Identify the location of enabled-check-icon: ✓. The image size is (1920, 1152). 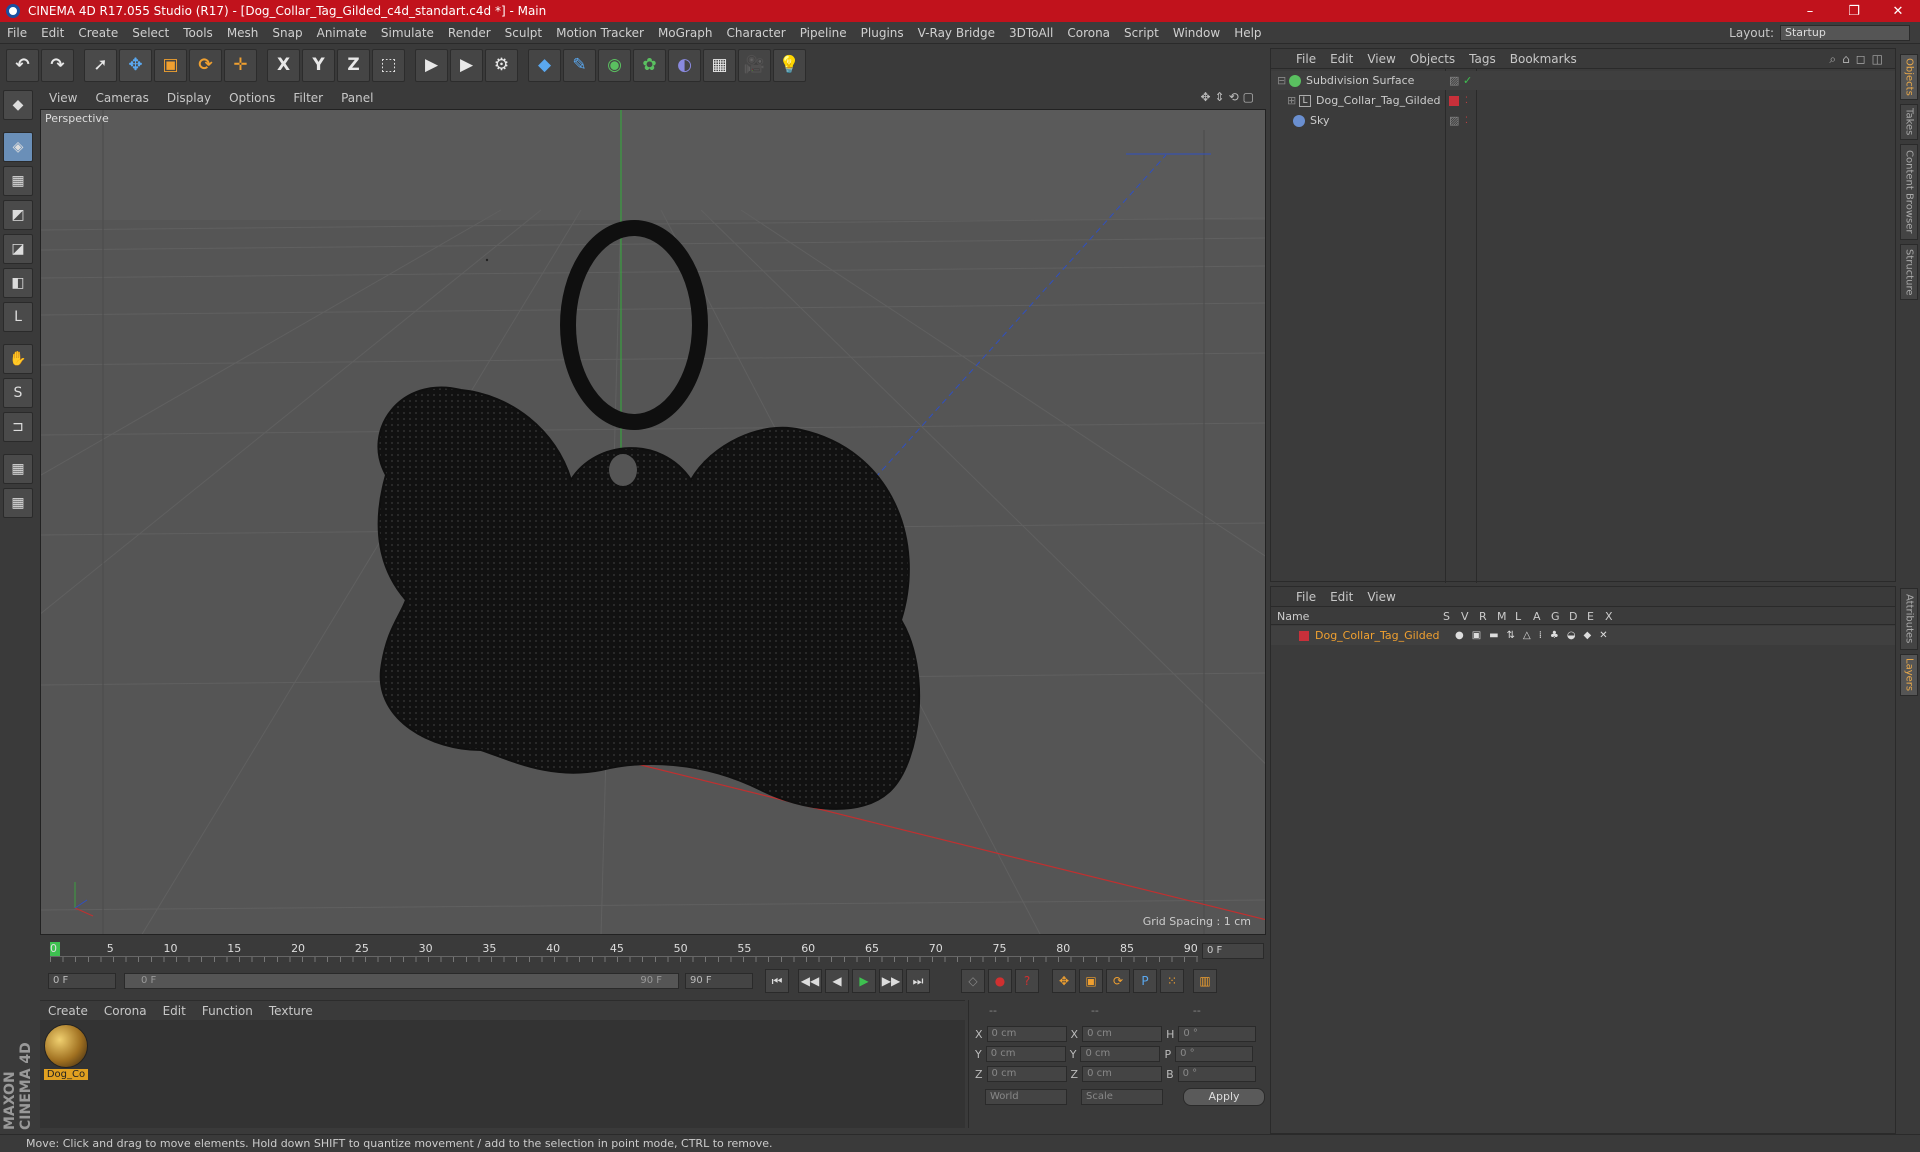
(1467, 80).